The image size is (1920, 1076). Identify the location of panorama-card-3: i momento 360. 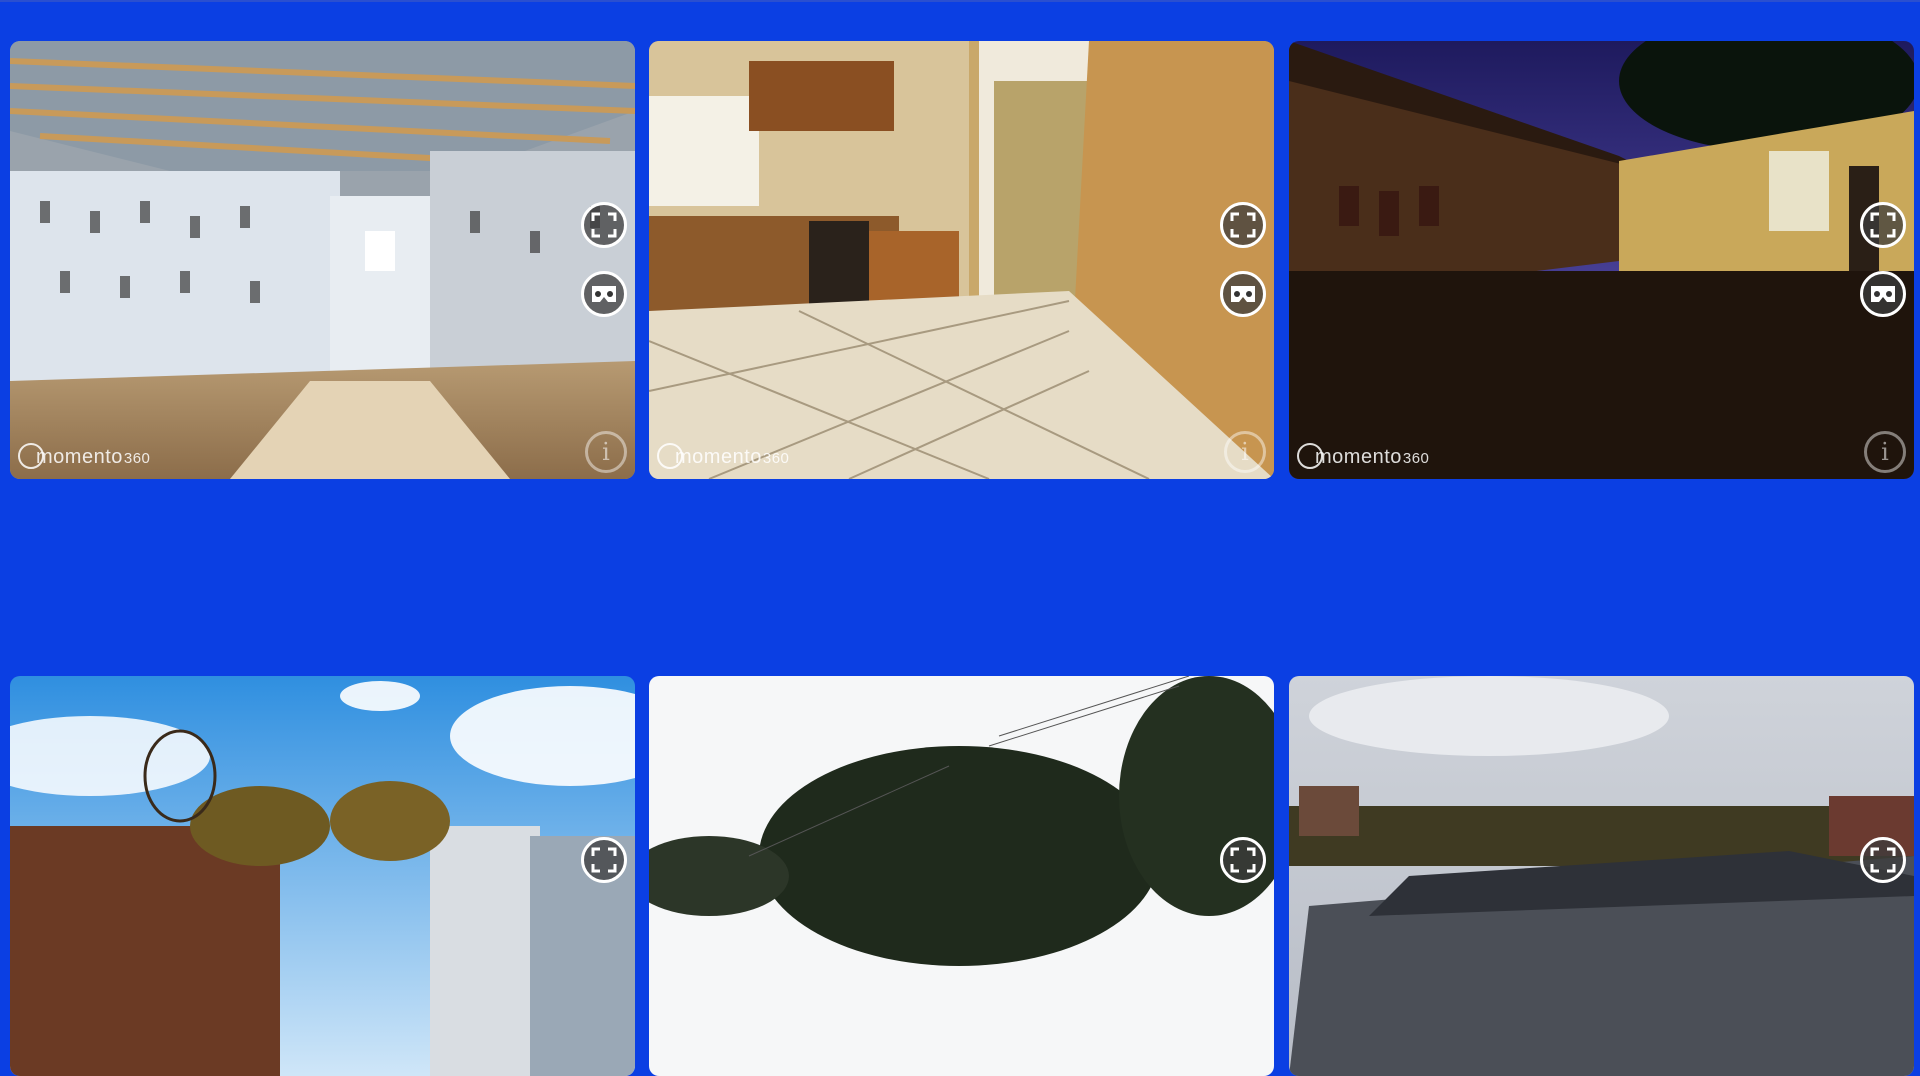
(1601, 260).